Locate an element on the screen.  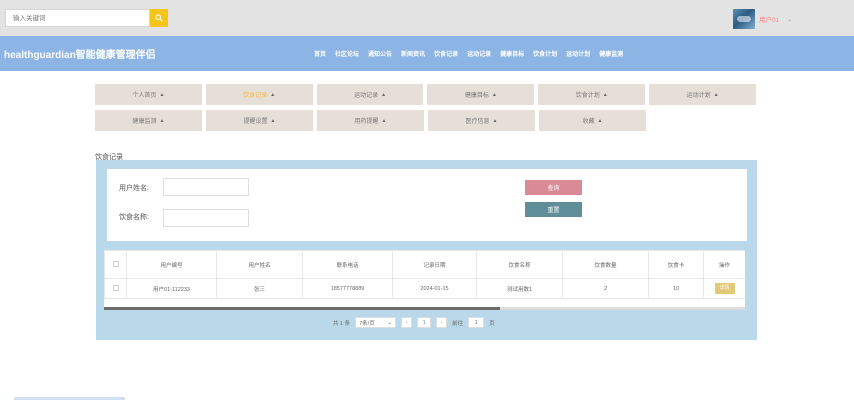
submenu-item-health-monitor: 健康监测 ▲ is located at coordinates (148, 120).